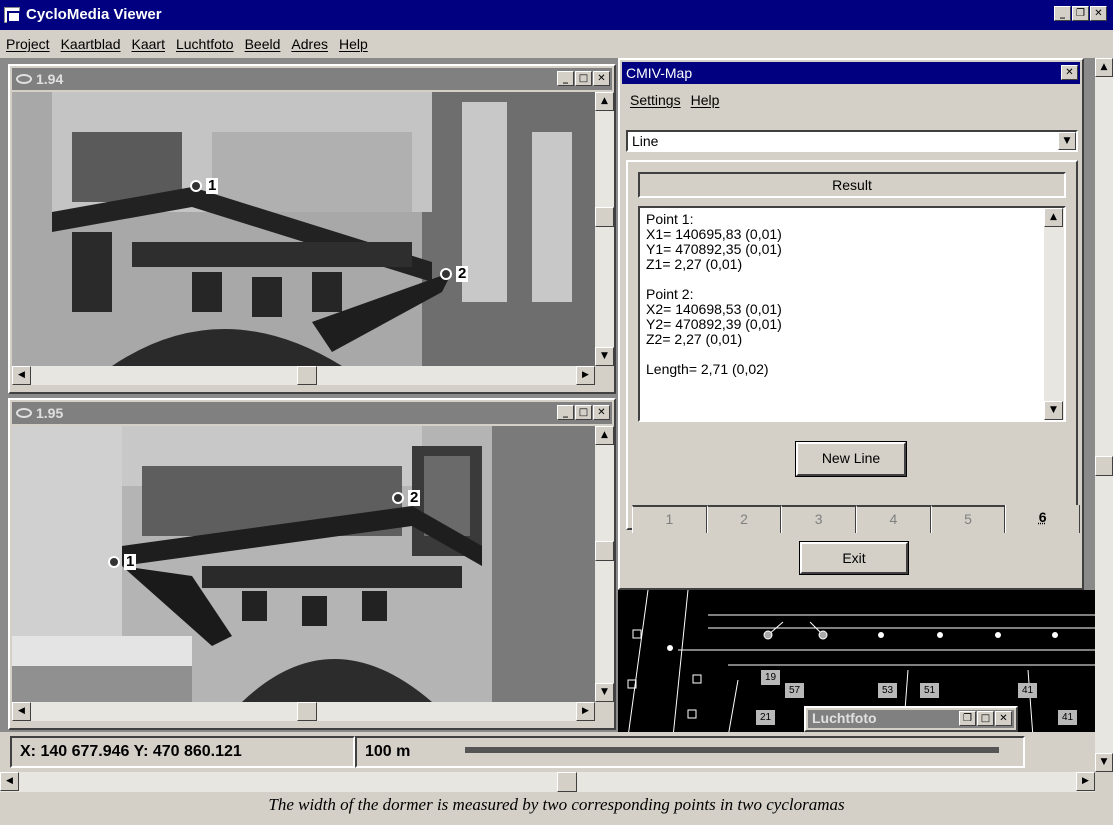  I want to click on luchtfoto-title: Luchtfoto, so click(844, 718).